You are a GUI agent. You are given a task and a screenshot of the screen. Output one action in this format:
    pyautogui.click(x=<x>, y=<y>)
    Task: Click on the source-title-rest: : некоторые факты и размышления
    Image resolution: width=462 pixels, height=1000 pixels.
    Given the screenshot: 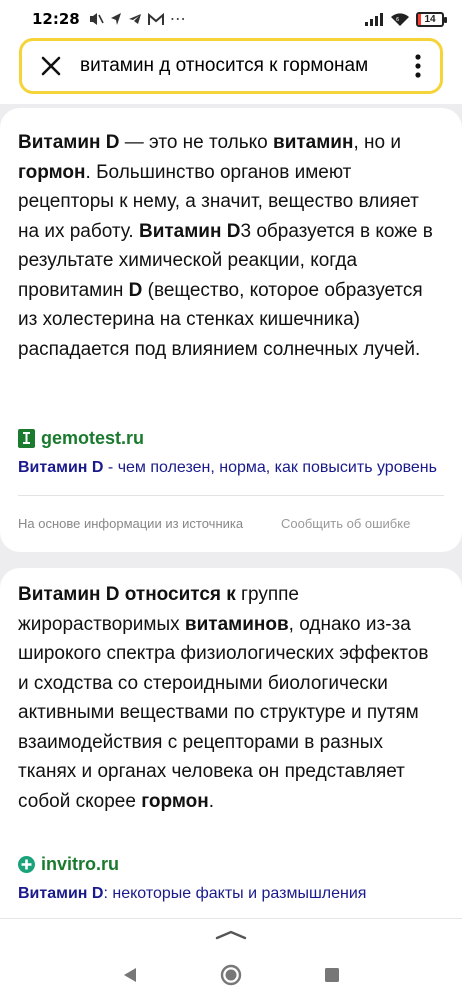 What is the action you would take?
    pyautogui.click(x=235, y=893)
    